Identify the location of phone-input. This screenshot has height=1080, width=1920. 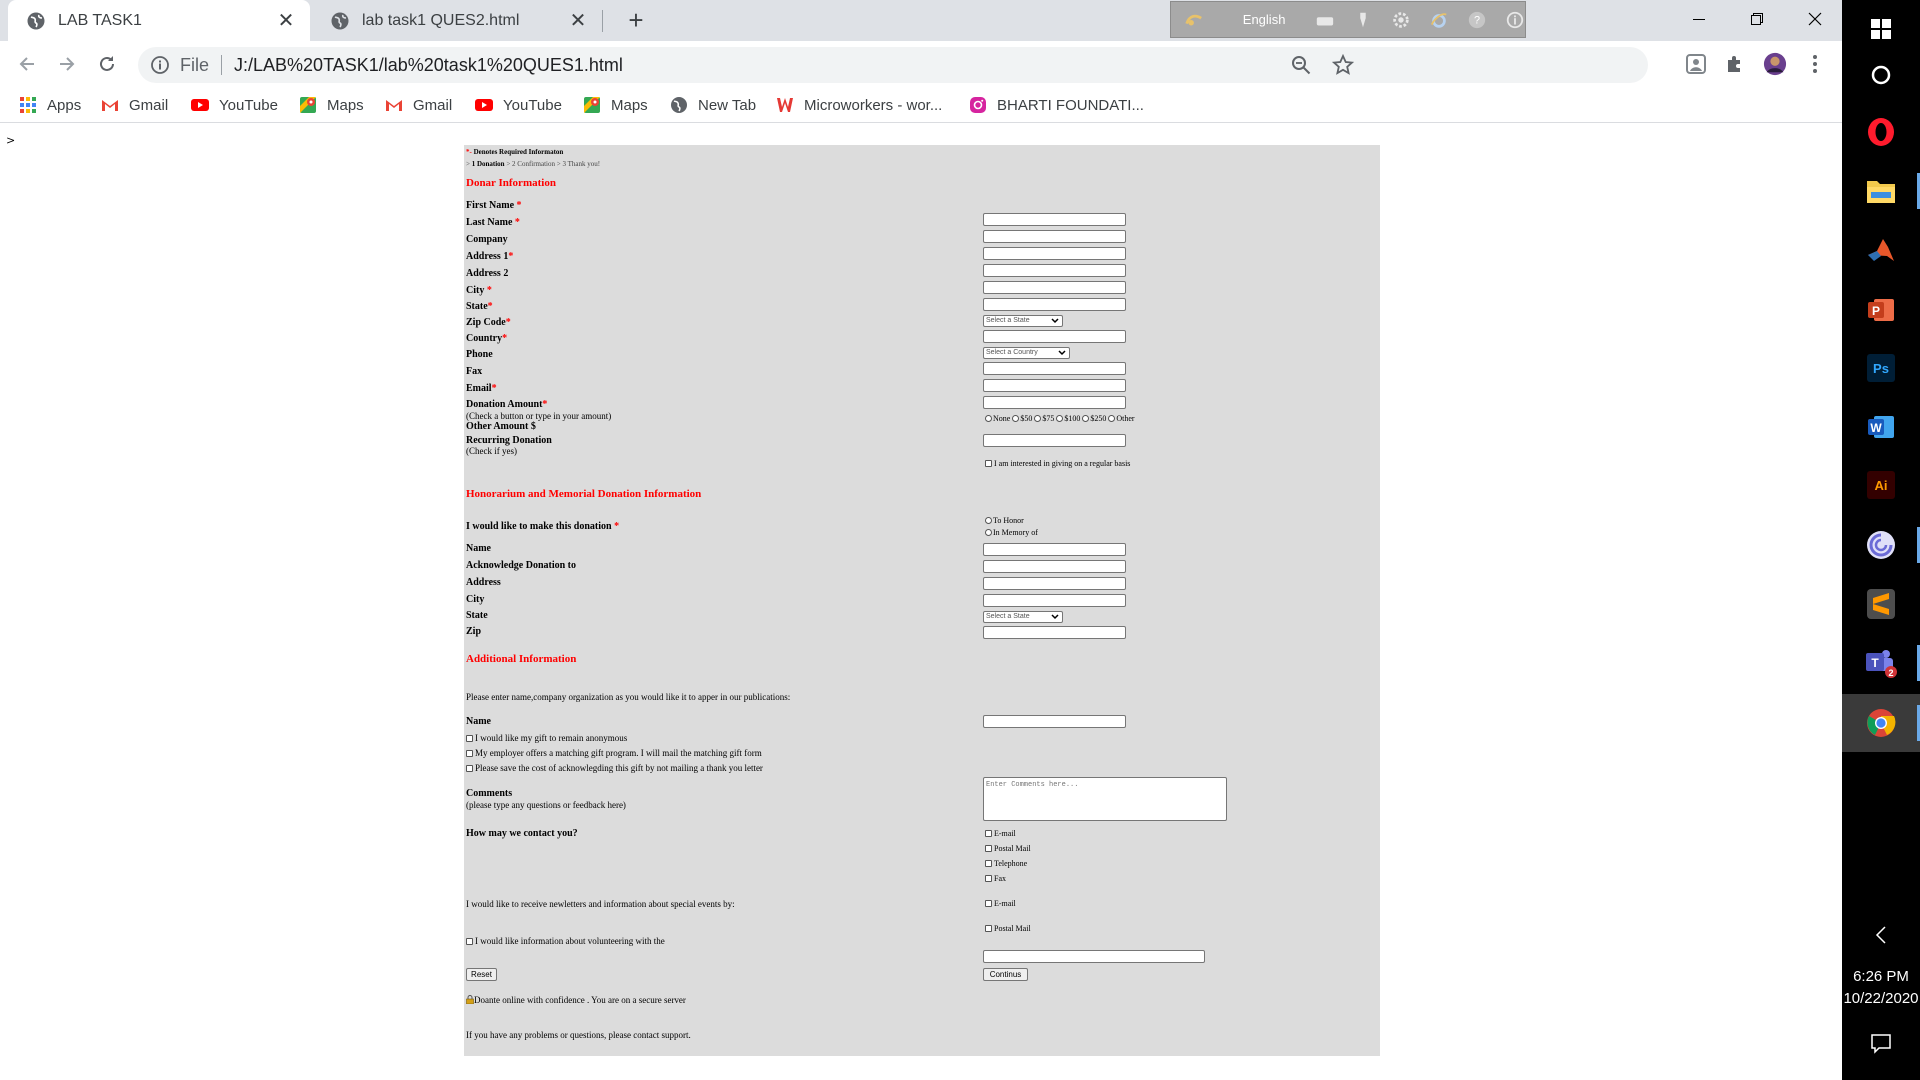
(1054, 368).